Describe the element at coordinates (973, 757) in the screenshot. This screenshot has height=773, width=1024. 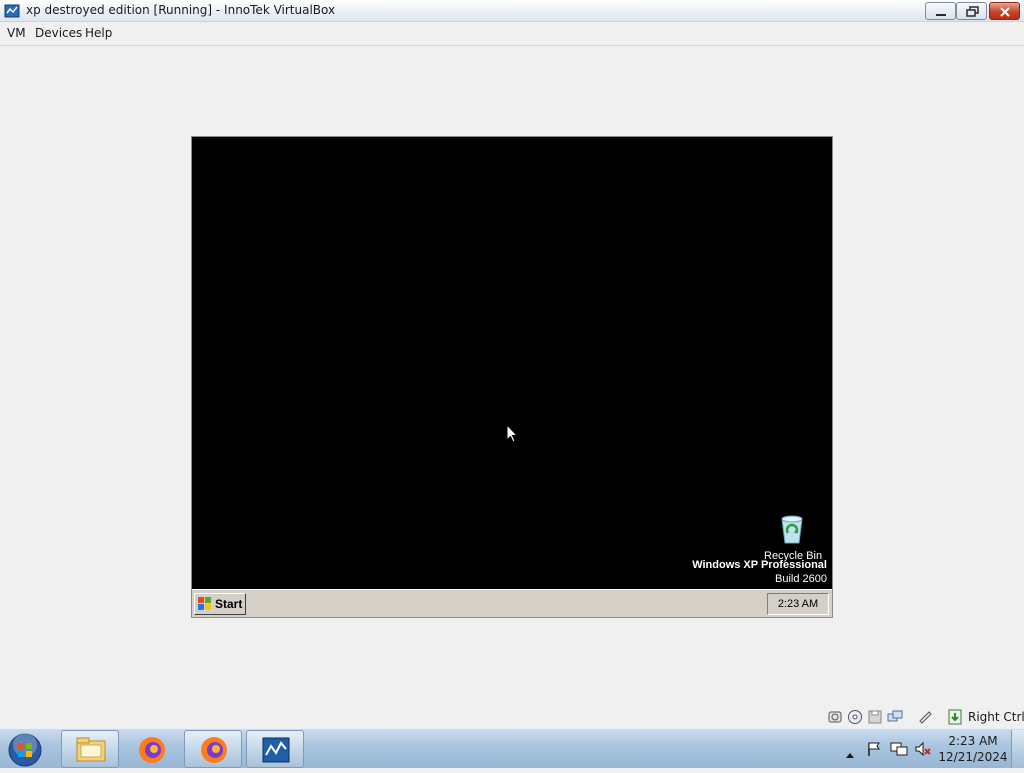
I see `clock-date: 12/21/2024` at that location.